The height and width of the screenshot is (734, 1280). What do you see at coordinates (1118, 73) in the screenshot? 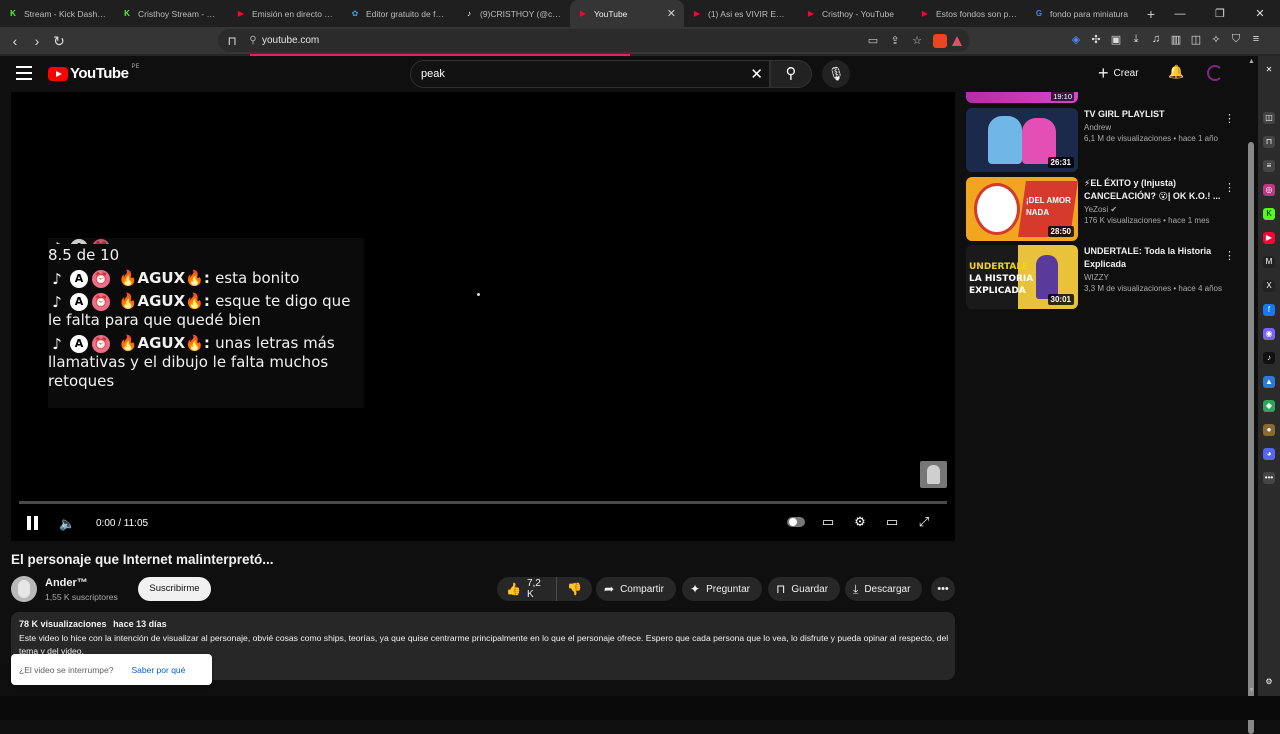
I see `create-button: + Crear` at bounding box center [1118, 73].